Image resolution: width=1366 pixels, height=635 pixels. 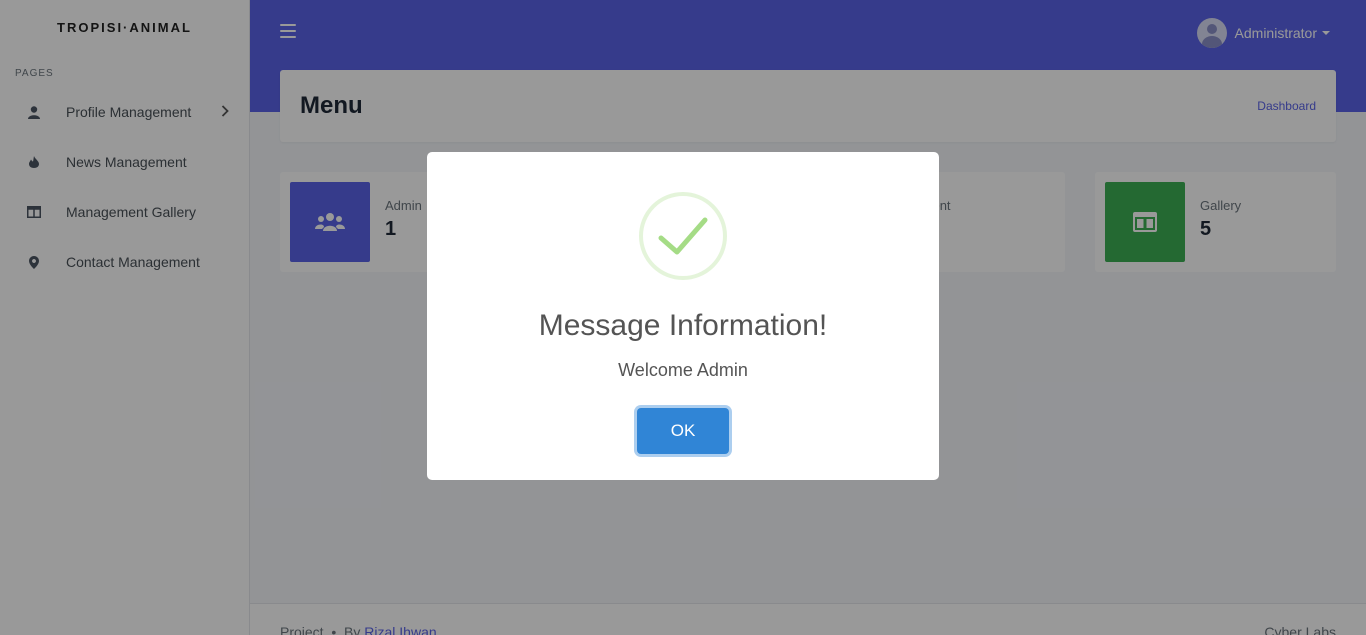 I want to click on dialog-message: Welcome Admin, so click(x=683, y=370).